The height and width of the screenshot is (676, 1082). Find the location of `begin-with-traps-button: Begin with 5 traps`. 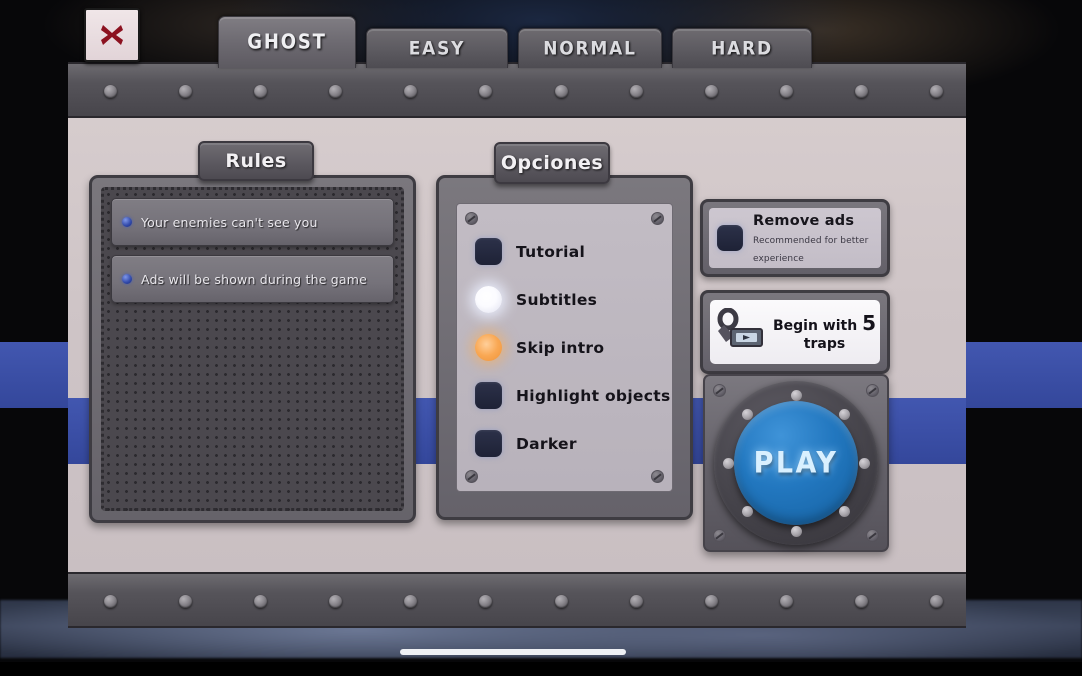

begin-with-traps-button: Begin with 5 traps is located at coordinates (795, 332).